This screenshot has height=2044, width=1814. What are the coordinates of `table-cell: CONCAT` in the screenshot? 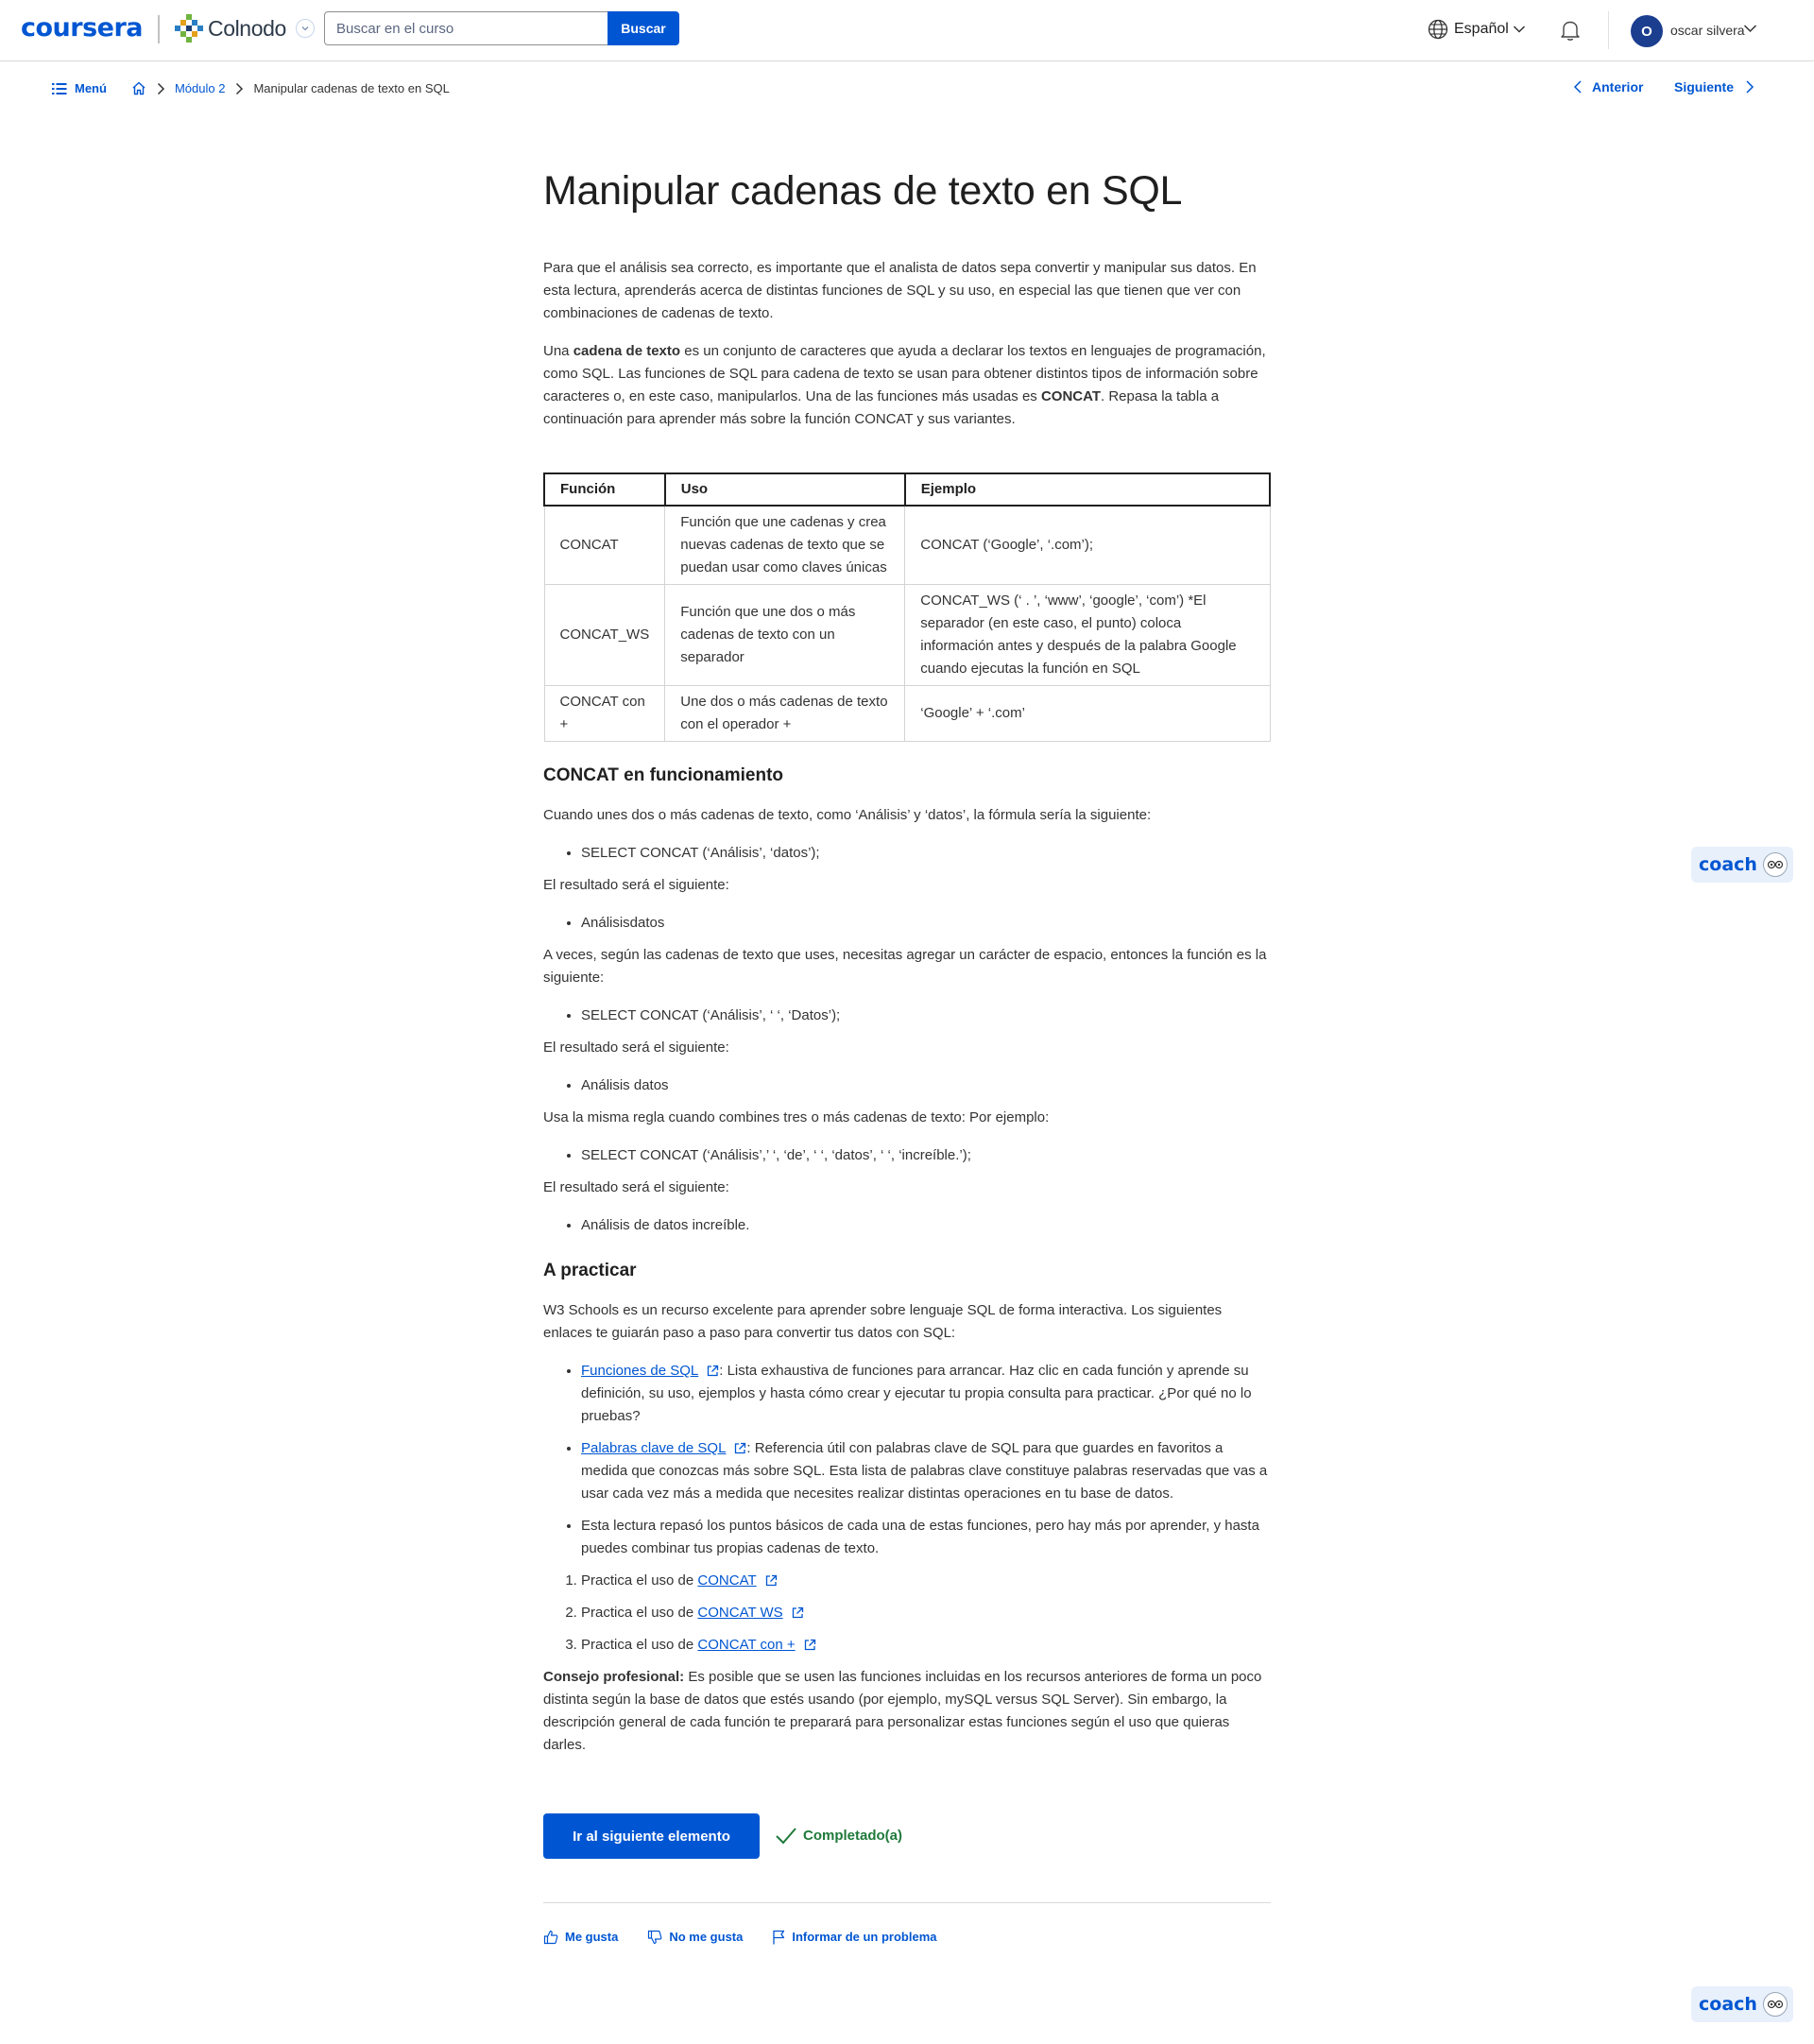 It's located at (605, 545).